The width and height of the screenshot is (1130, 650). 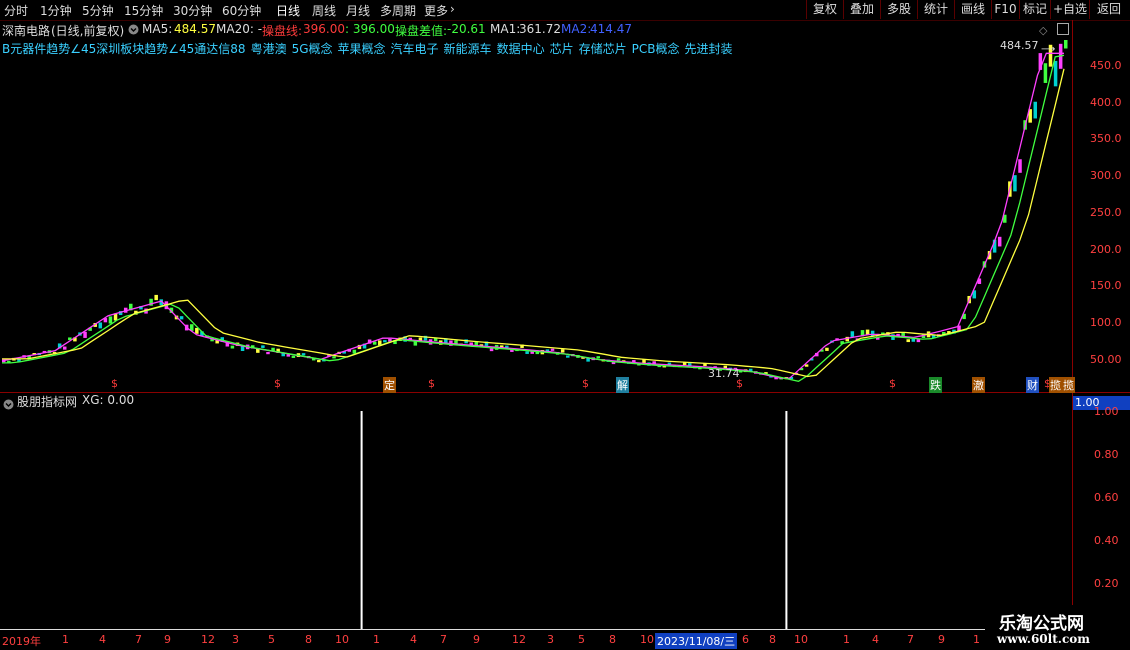 I want to click on diff-label: 操盘差值:, so click(x=421, y=31).